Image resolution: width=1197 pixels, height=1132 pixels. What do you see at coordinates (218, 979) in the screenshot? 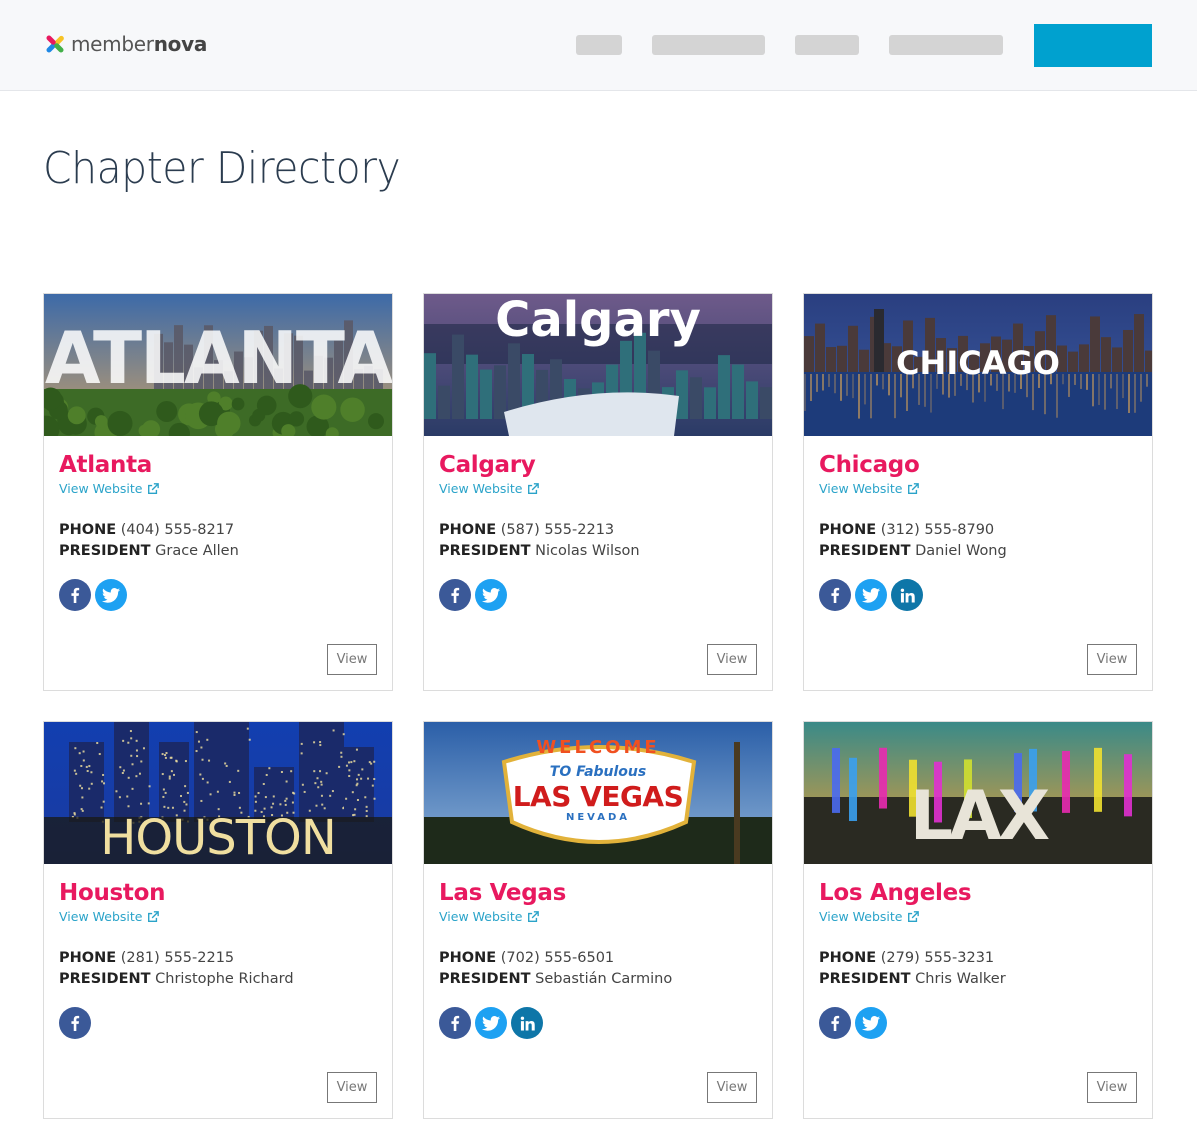
I see `president-row: PRESIDENT Christophe Richard` at bounding box center [218, 979].